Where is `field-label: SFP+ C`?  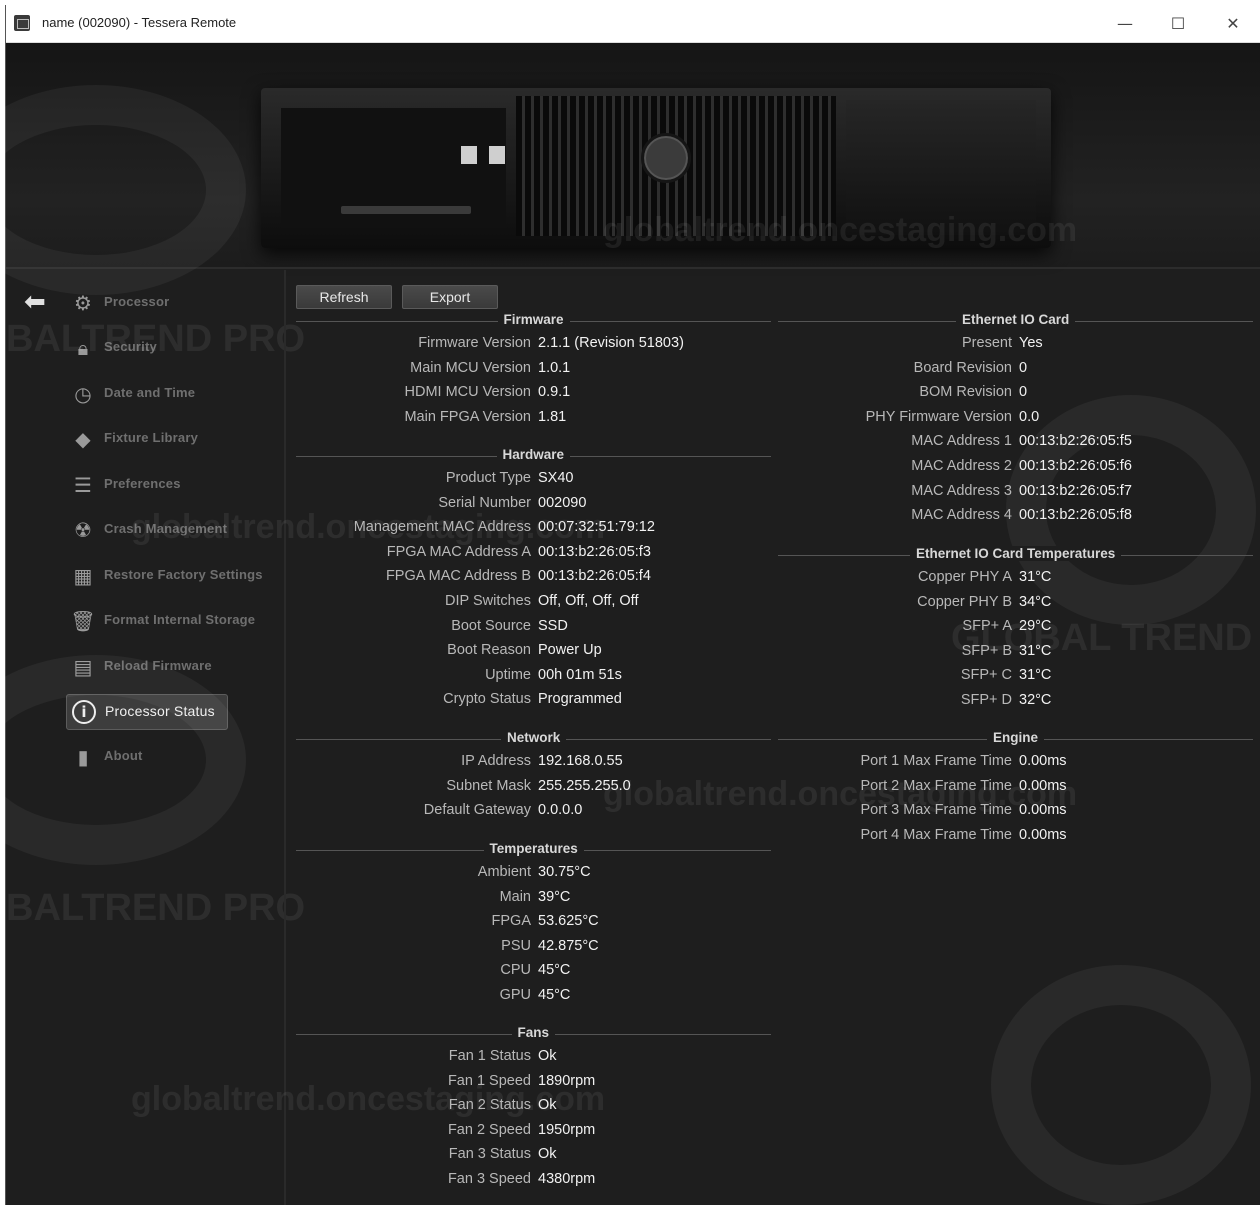
field-label: SFP+ C is located at coordinates (986, 675).